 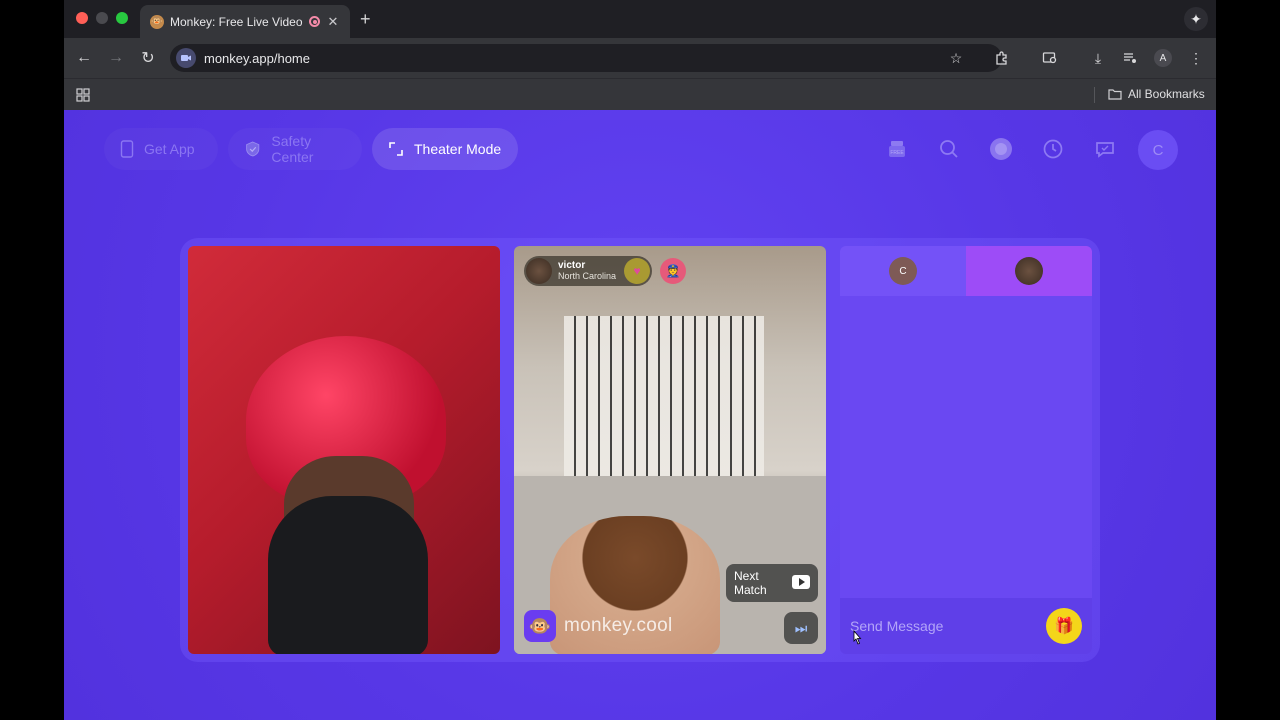 I want to click on get-app-label: Get App, so click(x=169, y=149).